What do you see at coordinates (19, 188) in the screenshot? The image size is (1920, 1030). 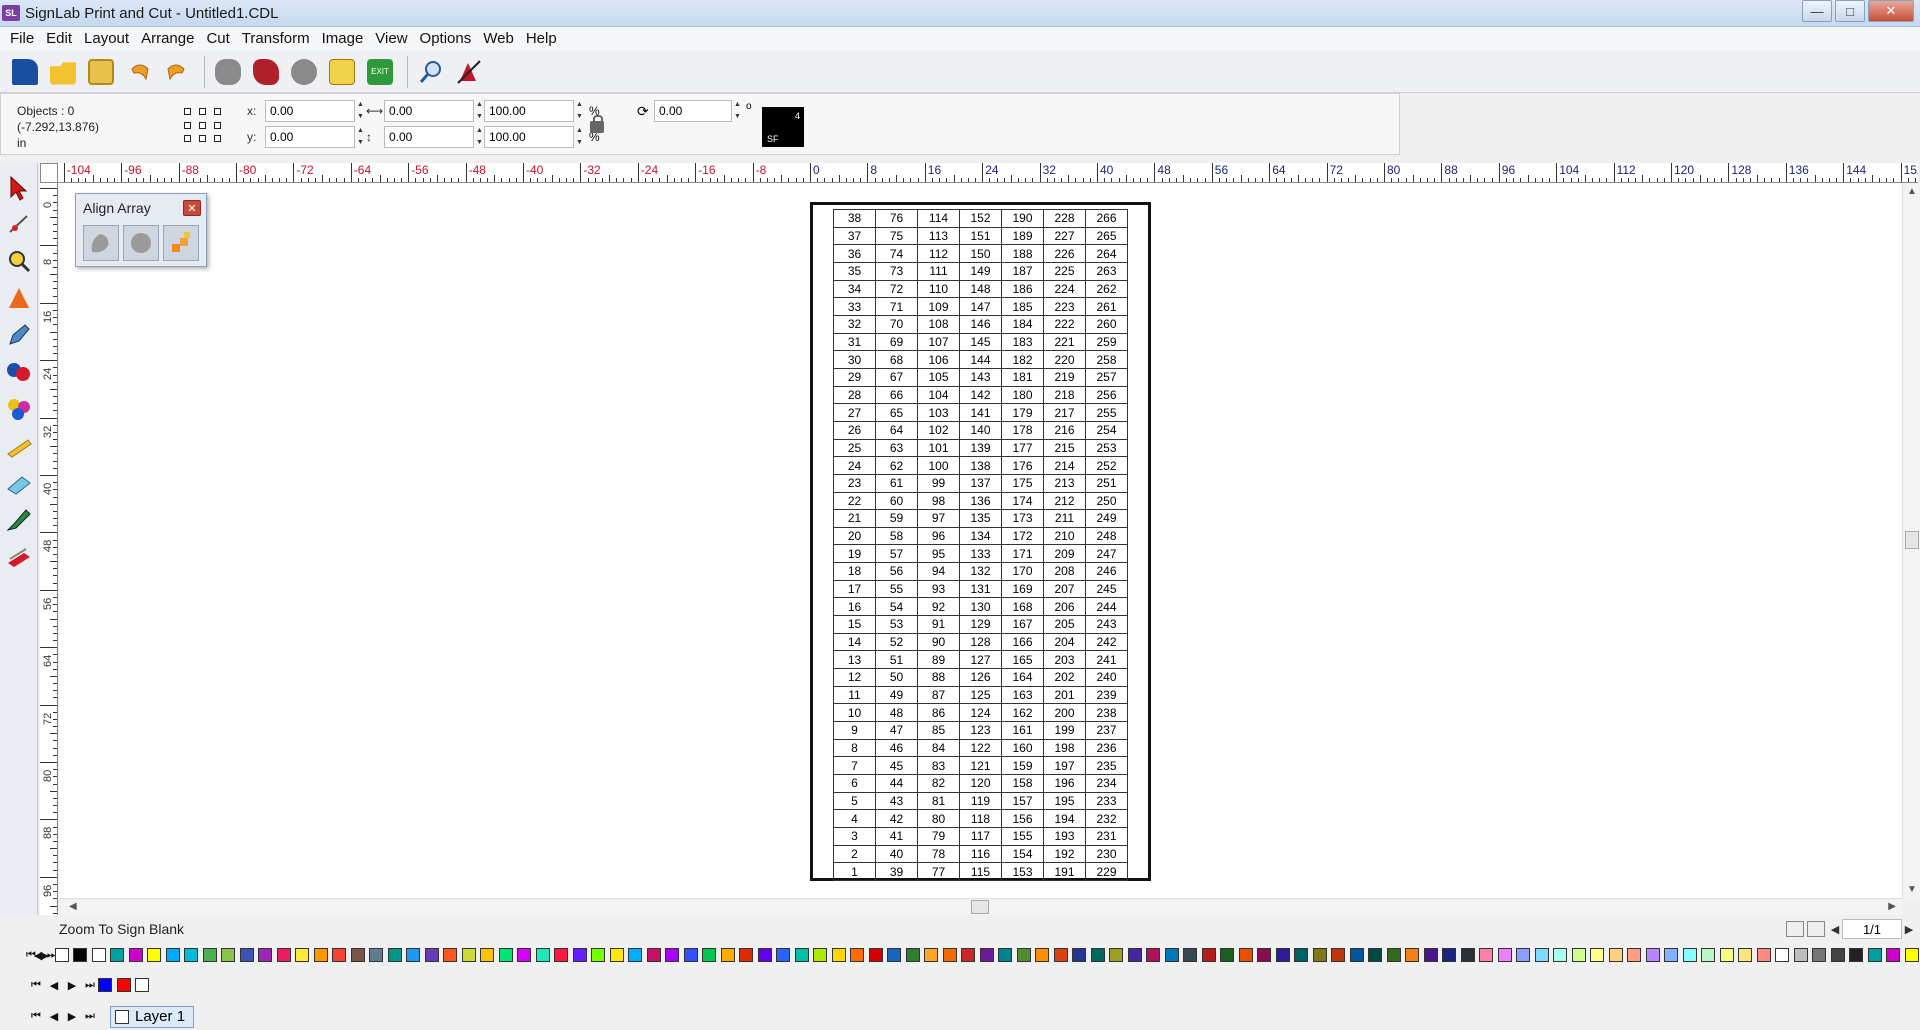 I see `select-arrow-icon` at bounding box center [19, 188].